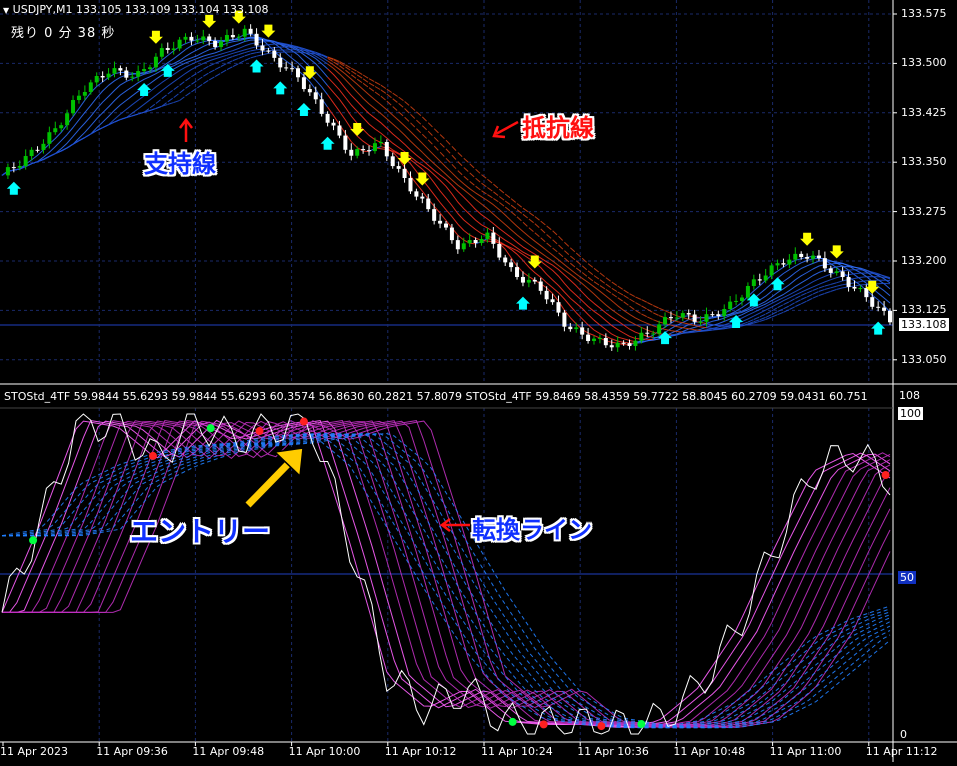 This screenshot has height=766, width=957. Describe the element at coordinates (709, 751) in the screenshot. I see `time-tick-label: 11 Apr 10:48` at that location.